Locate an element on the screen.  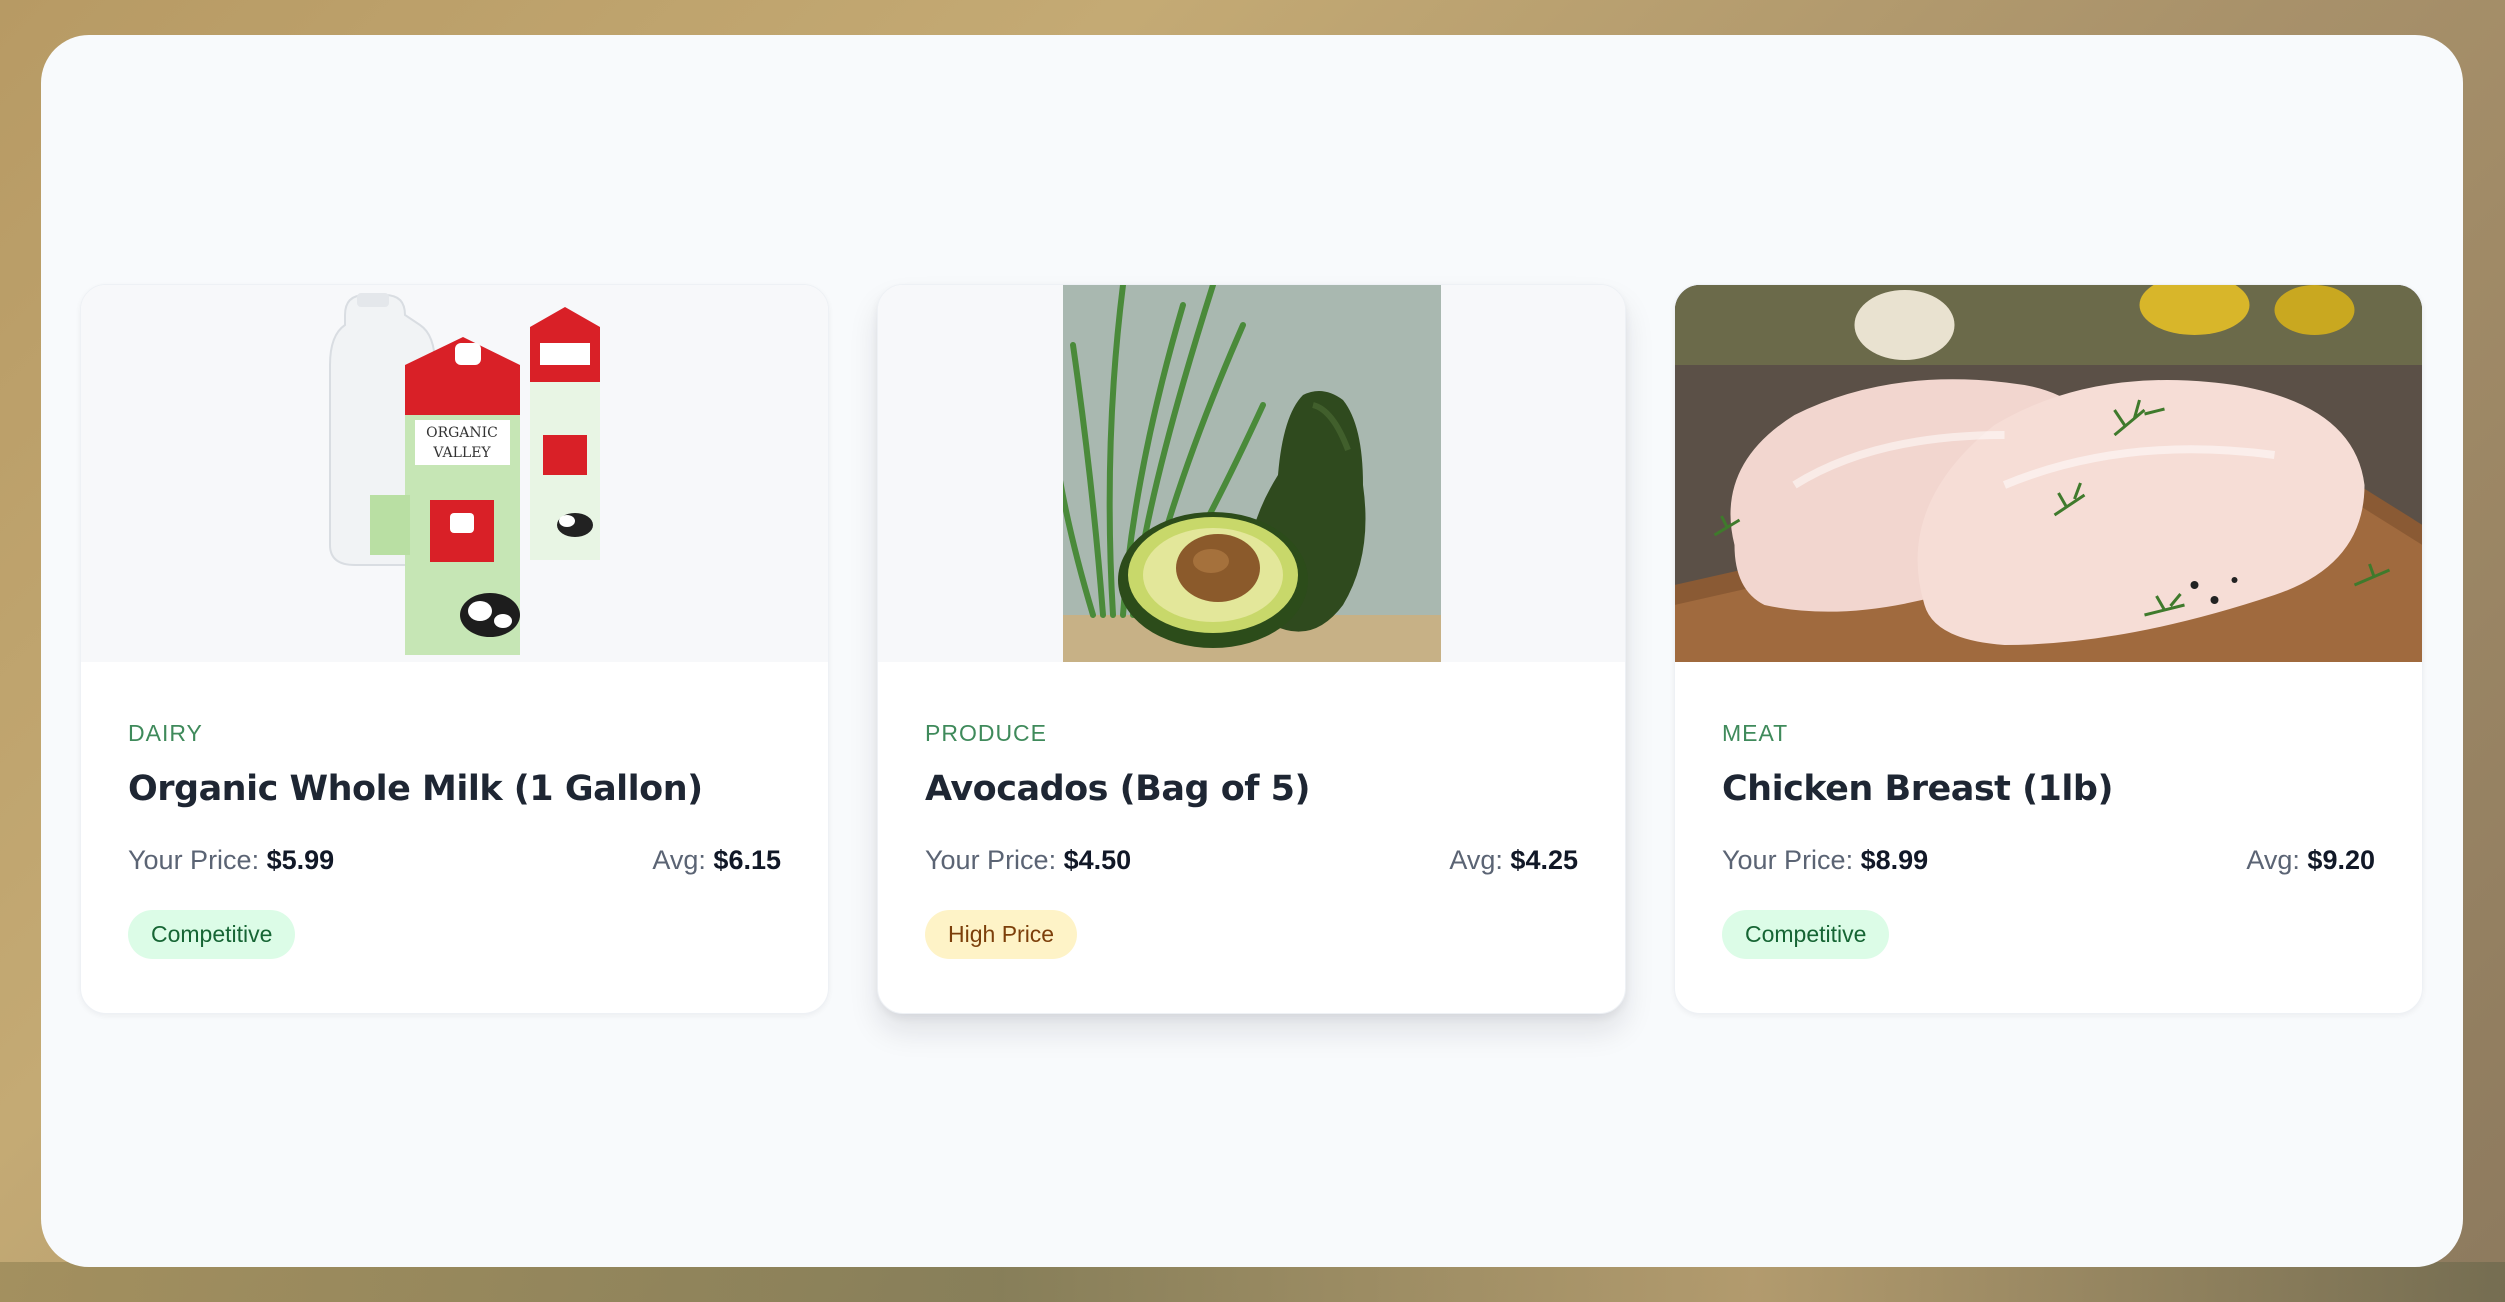
product-name: Organic Whole Milk (1 Gallon) is located at coordinates (454, 789).